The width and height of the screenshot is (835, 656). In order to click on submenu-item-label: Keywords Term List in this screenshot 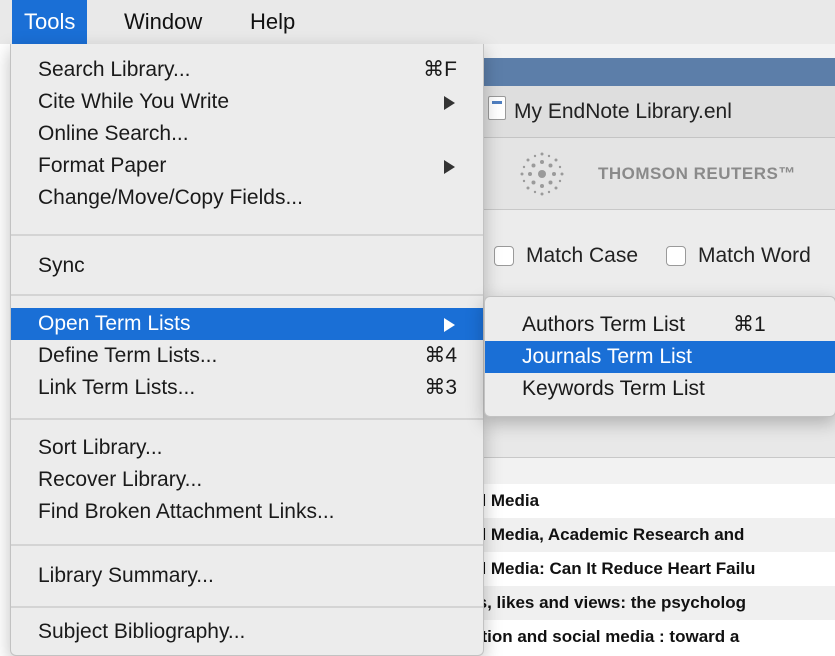, I will do `click(613, 388)`.